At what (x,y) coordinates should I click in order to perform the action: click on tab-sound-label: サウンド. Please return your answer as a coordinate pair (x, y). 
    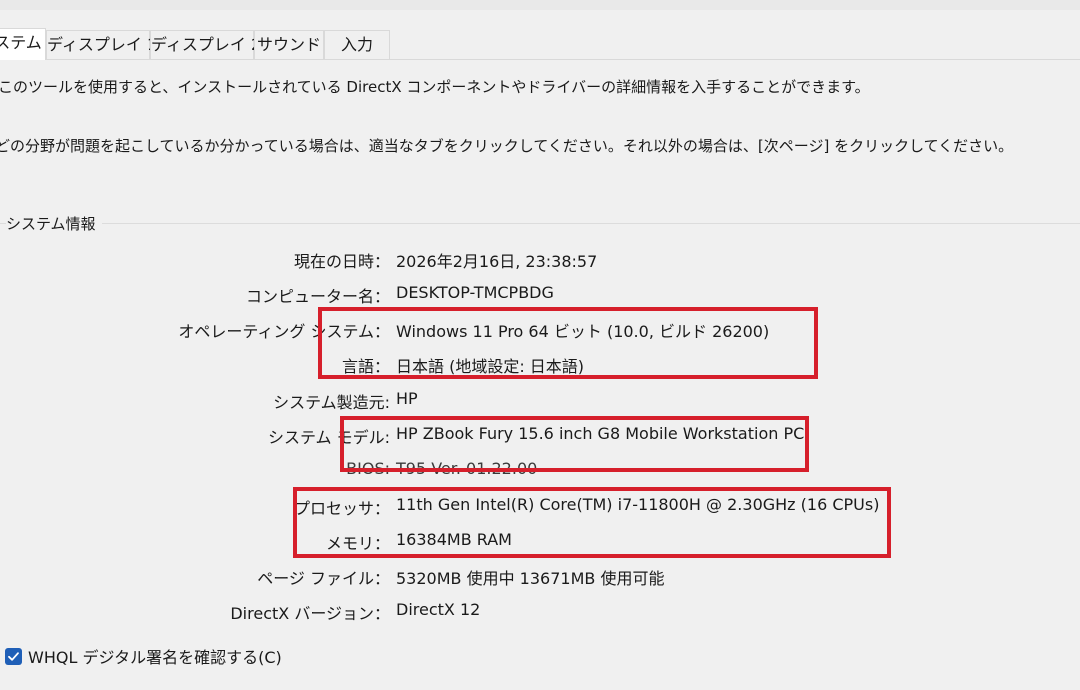
    Looking at the image, I should click on (288, 44).